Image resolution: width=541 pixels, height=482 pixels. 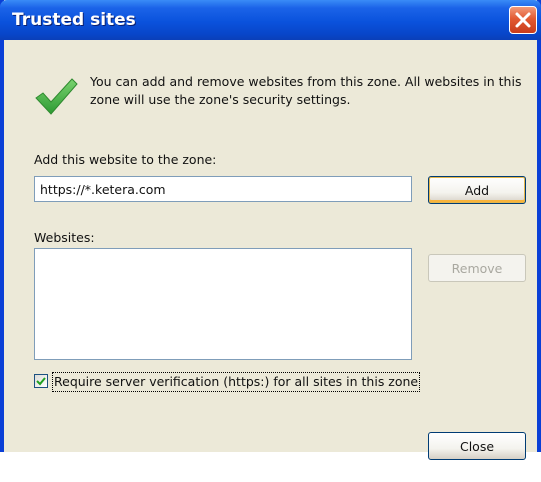 I want to click on remove-button: Remove, so click(x=477, y=268).